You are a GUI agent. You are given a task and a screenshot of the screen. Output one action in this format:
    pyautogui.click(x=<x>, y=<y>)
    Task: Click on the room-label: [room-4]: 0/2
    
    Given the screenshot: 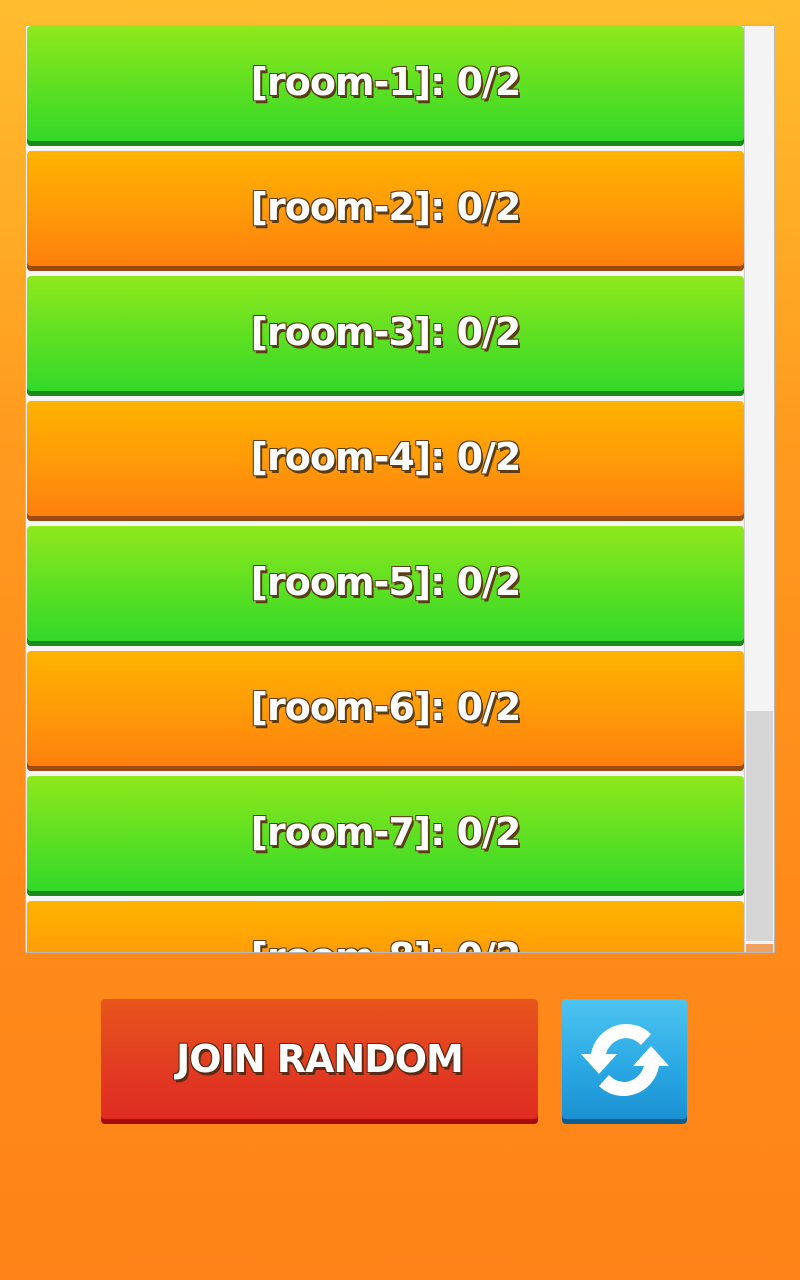 What is the action you would take?
    pyautogui.click(x=386, y=457)
    